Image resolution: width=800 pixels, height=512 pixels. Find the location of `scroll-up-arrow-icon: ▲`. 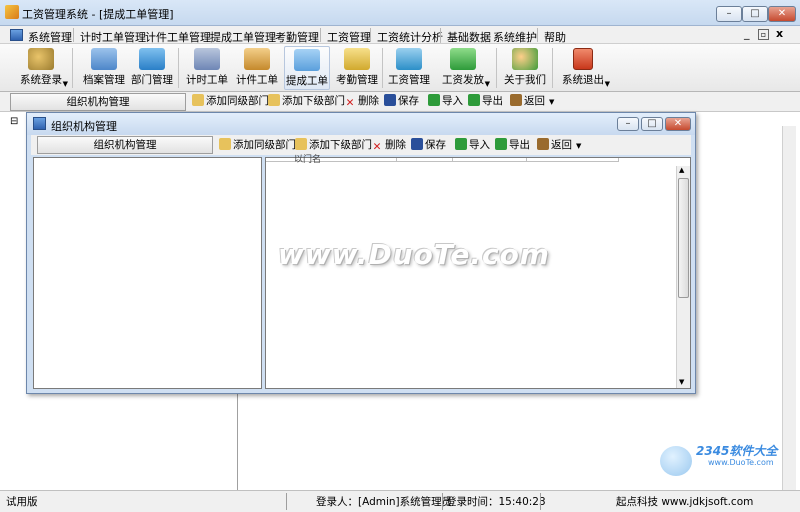

scroll-up-arrow-icon: ▲ is located at coordinates (681, 170).